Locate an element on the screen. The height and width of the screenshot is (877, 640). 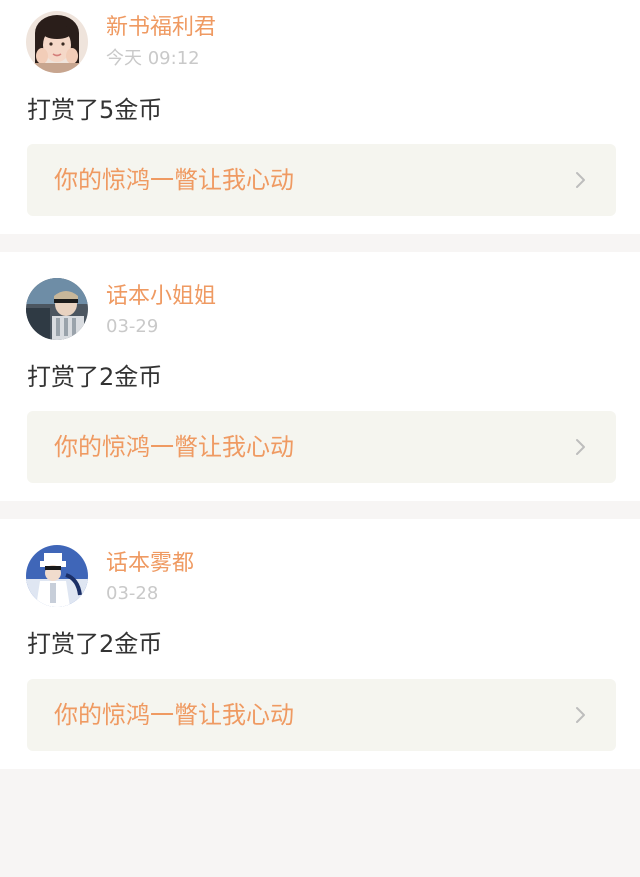
username: 新书福利君 is located at coordinates (161, 28).